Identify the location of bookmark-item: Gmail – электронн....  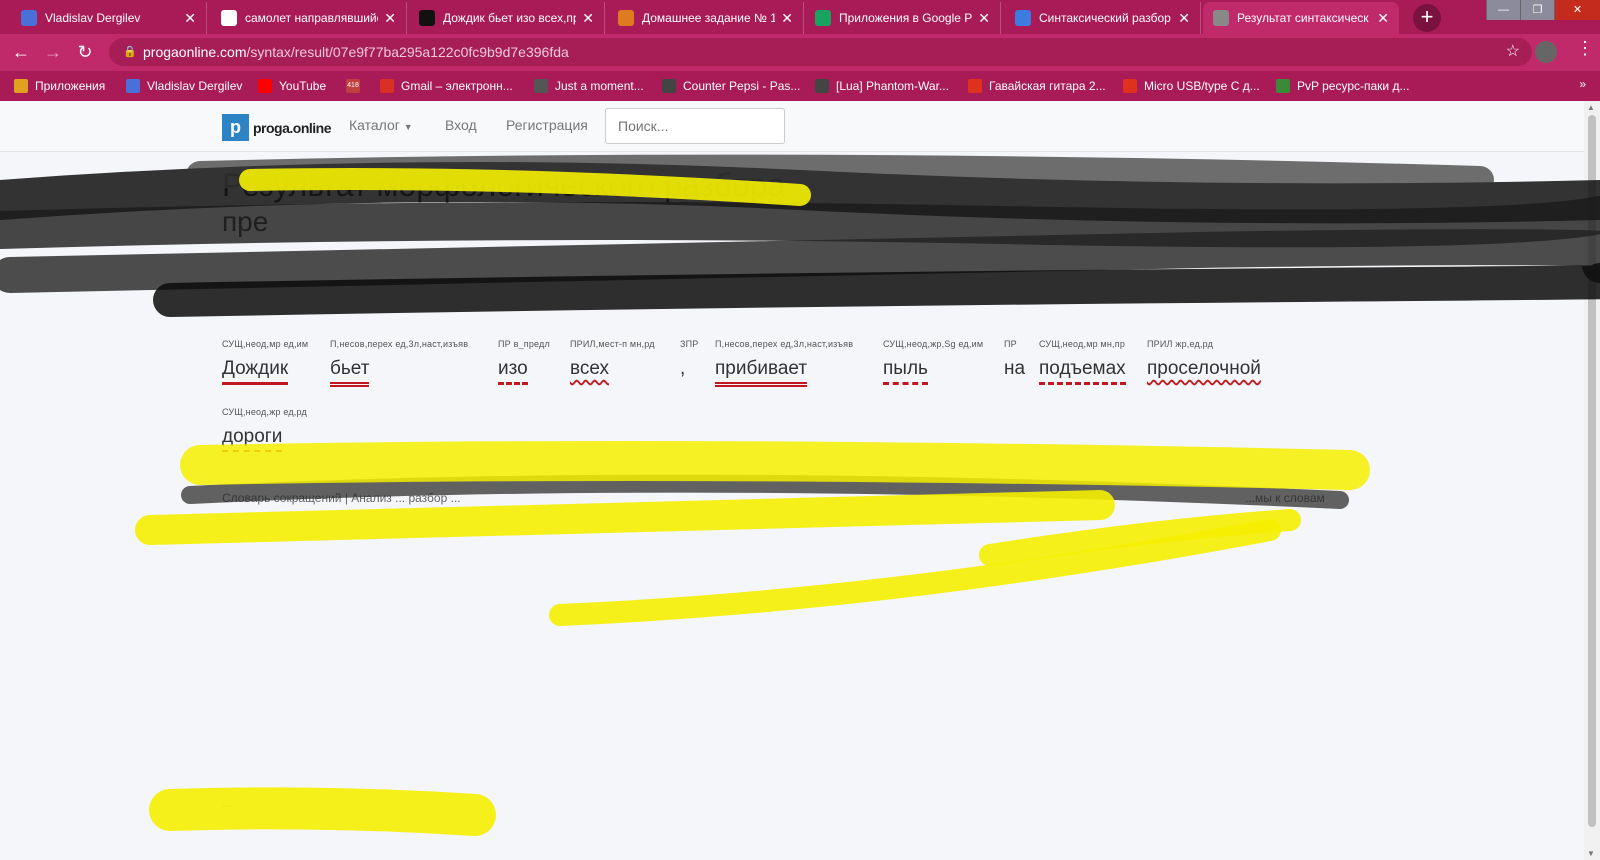
(446, 86).